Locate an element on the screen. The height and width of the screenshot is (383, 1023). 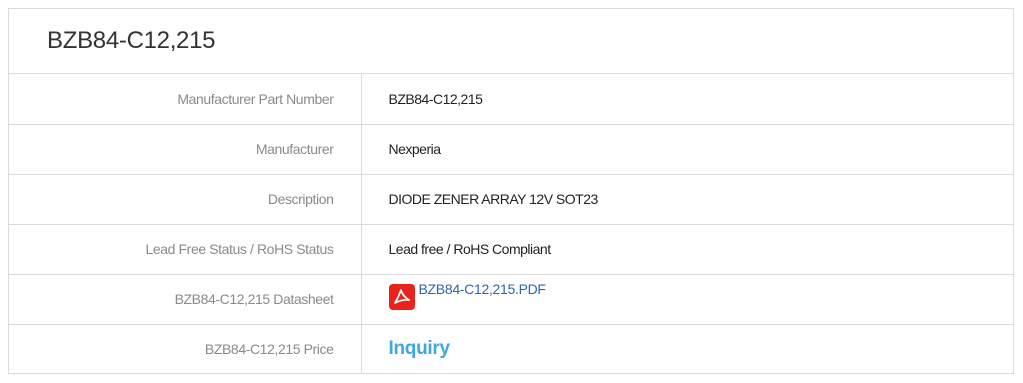
spec-value: Lead free / RoHS Compliant is located at coordinates (687, 249).